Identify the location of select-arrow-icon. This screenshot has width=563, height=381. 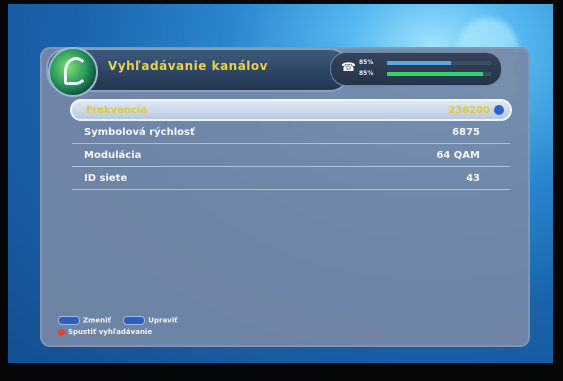
(499, 110).